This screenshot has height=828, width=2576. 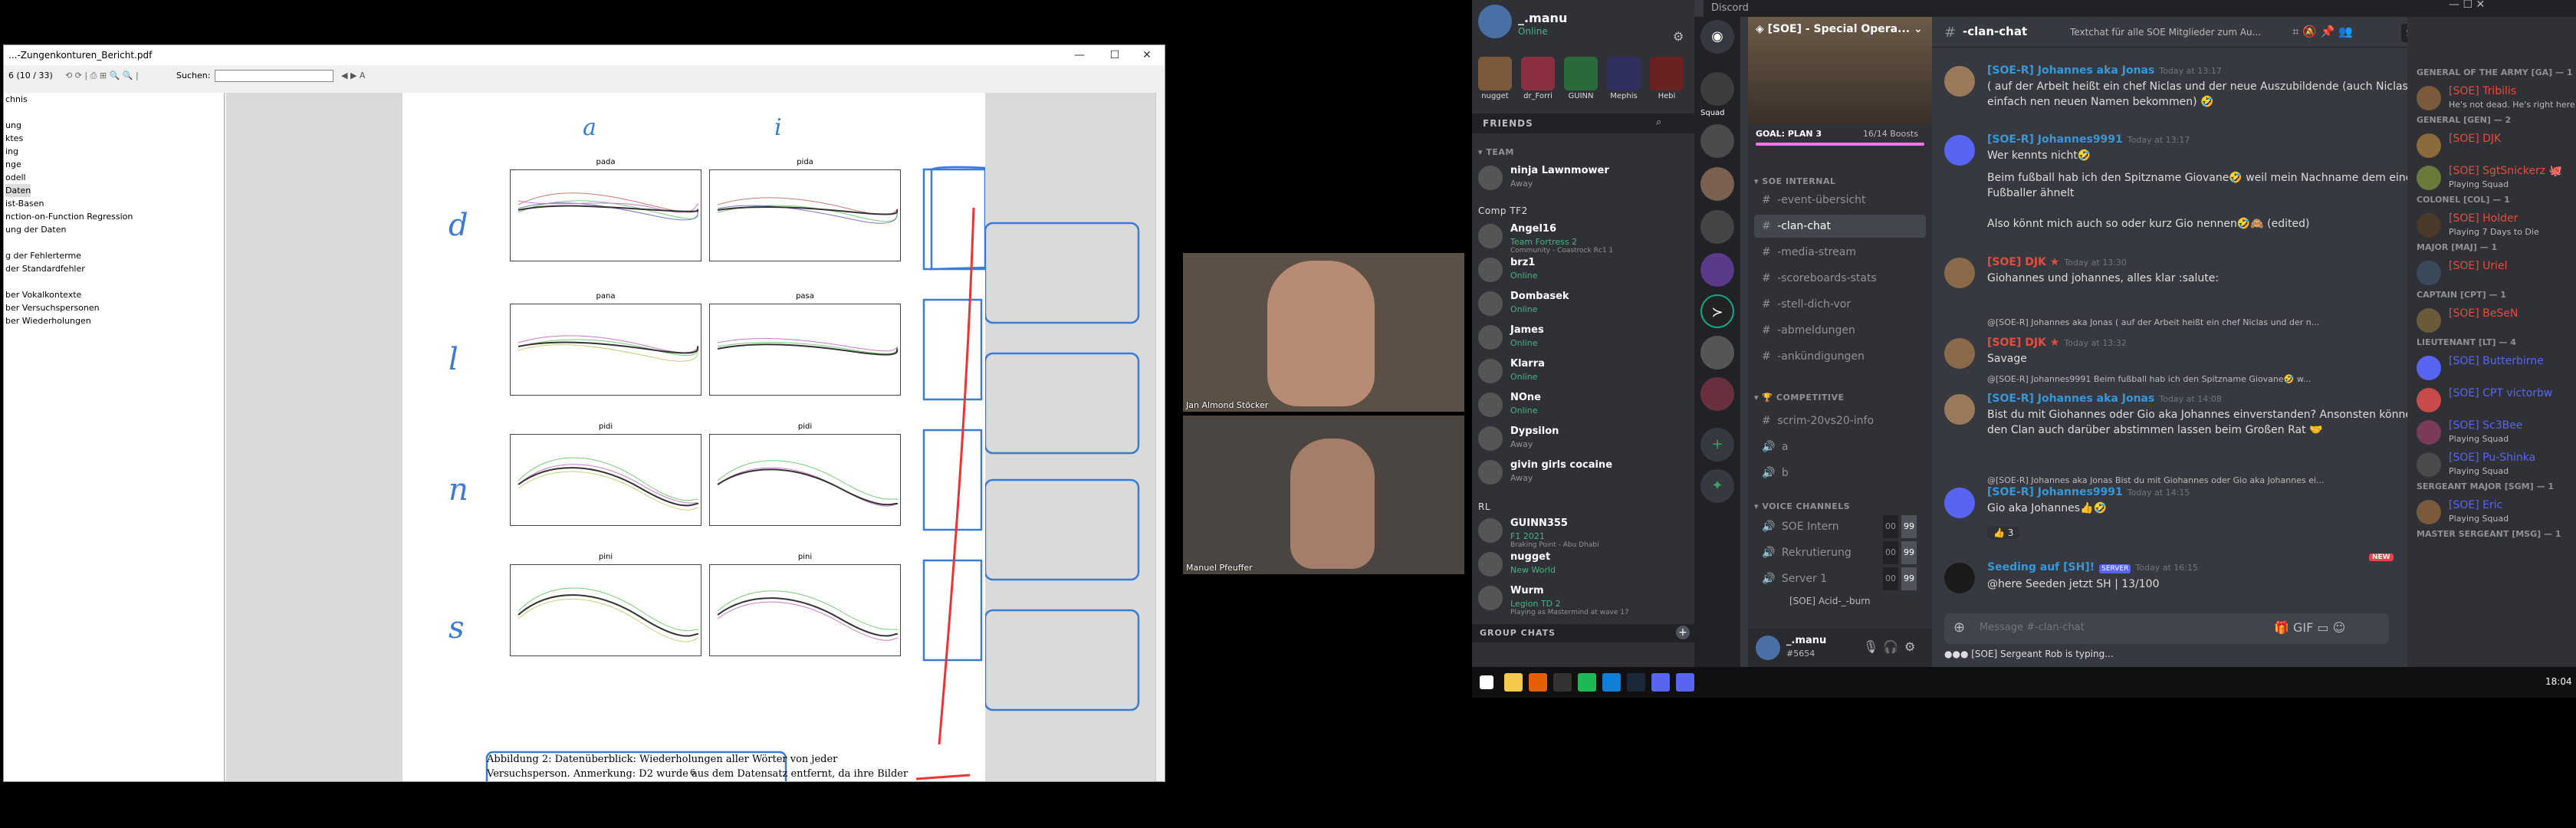 What do you see at coordinates (1583, 532) in the screenshot?
I see `friend-row: GUINN355 F1 2021 Braking Point - Abu Dhabi` at bounding box center [1583, 532].